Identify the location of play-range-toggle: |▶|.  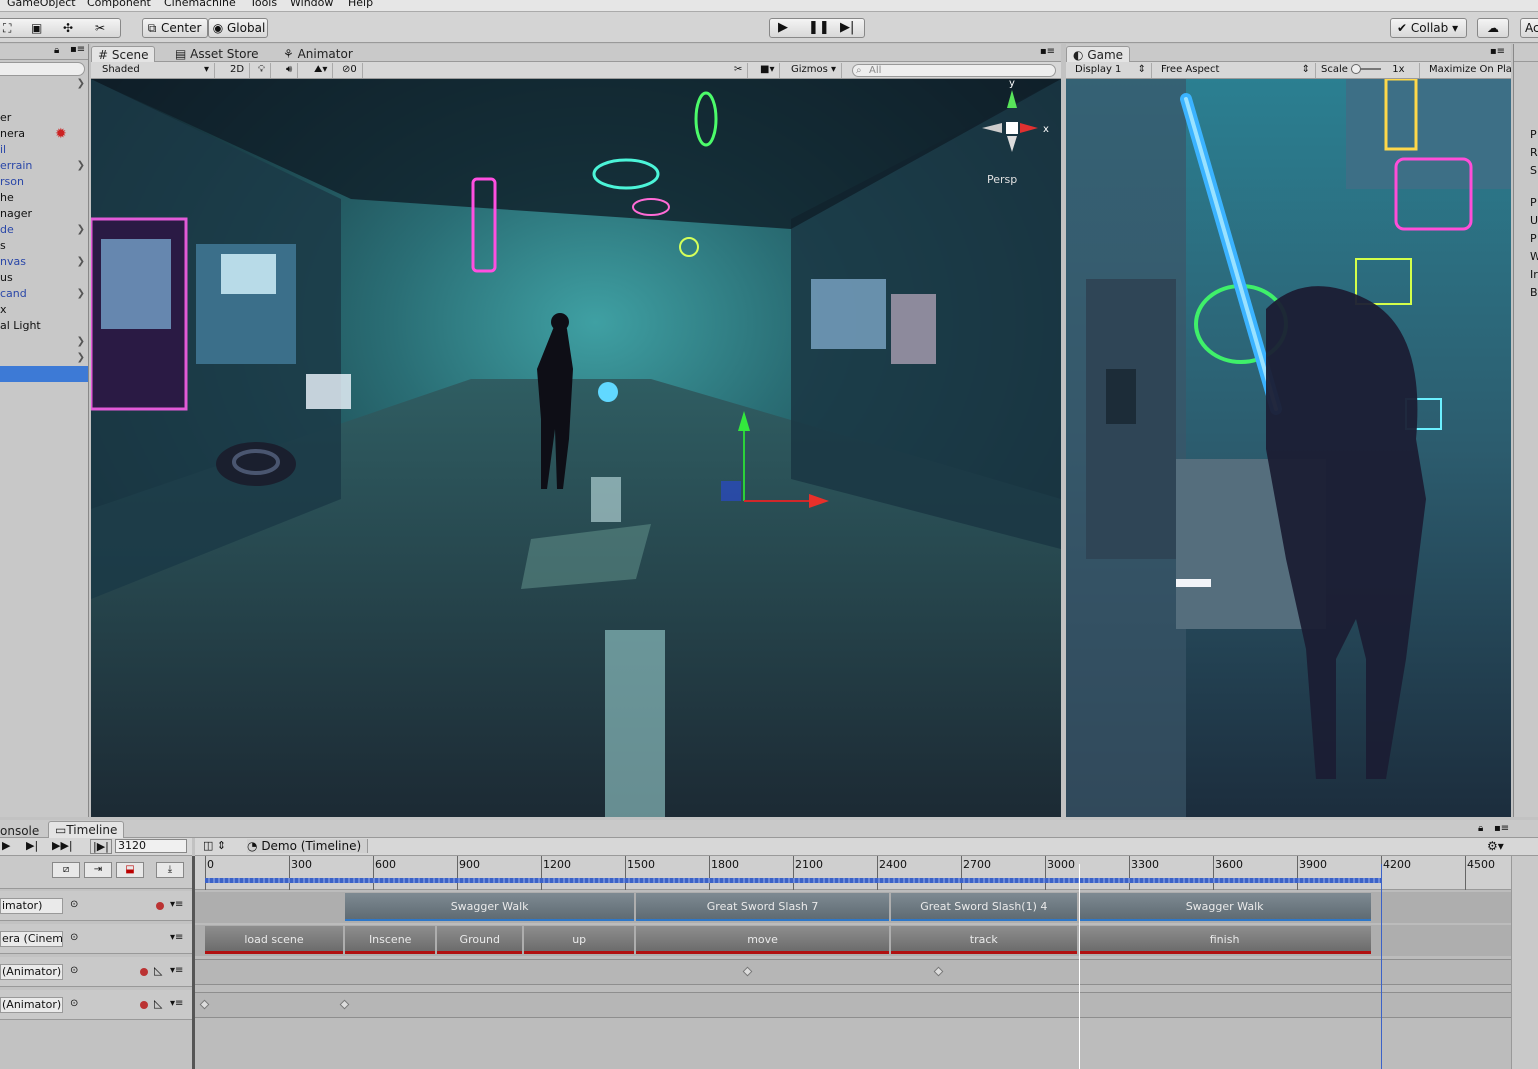
(101, 846).